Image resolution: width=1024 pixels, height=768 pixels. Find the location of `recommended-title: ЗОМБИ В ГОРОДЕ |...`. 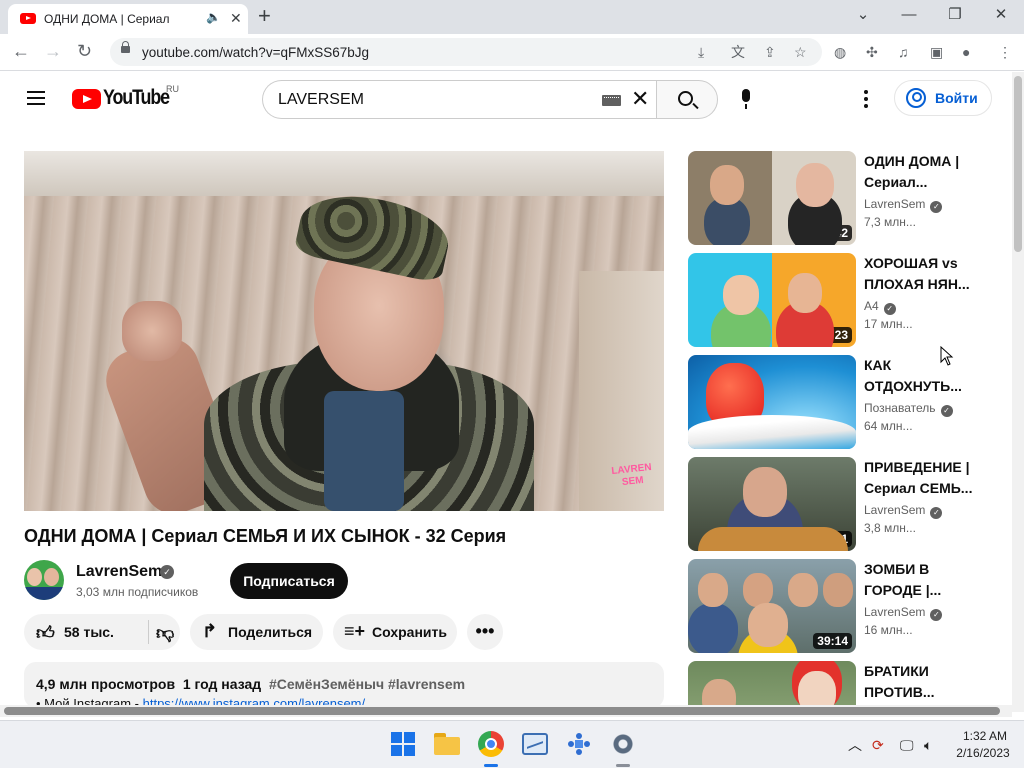

recommended-title: ЗОМБИ В ГОРОДЕ |... is located at coordinates (924, 580).